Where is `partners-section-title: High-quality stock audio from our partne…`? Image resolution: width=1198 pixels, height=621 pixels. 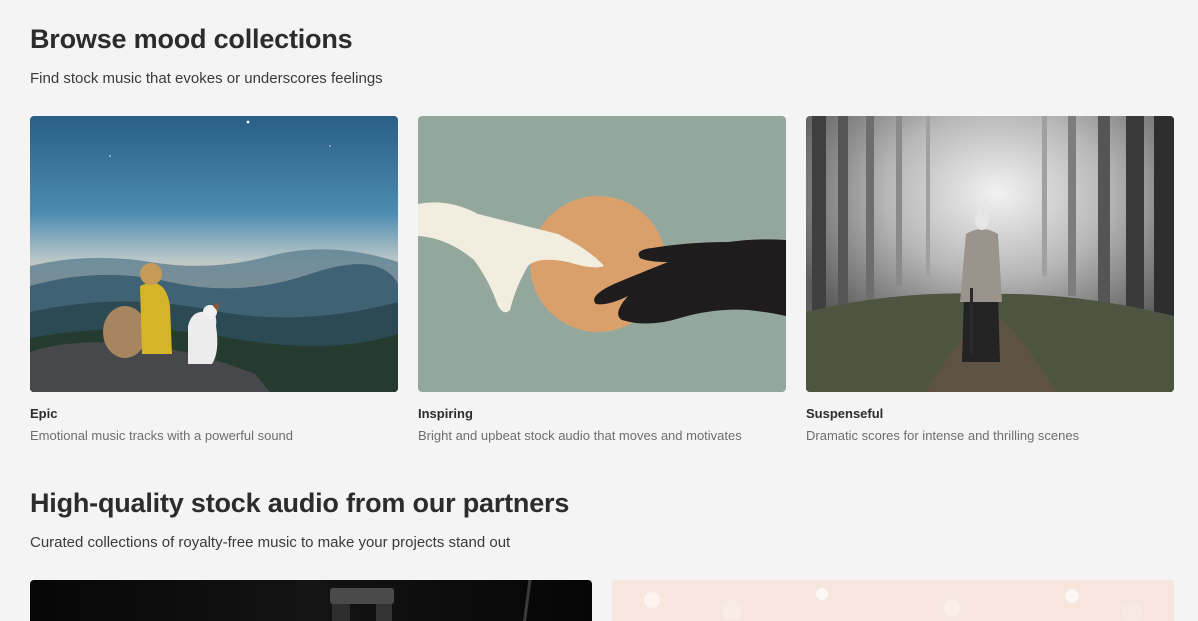 partners-section-title: High-quality stock audio from our partne… is located at coordinates (300, 503).